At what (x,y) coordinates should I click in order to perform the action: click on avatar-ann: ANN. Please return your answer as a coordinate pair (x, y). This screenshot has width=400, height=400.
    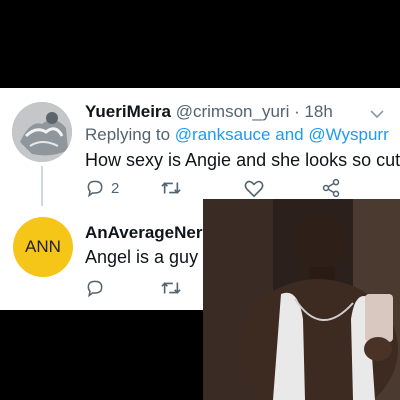
    Looking at the image, I should click on (43, 247).